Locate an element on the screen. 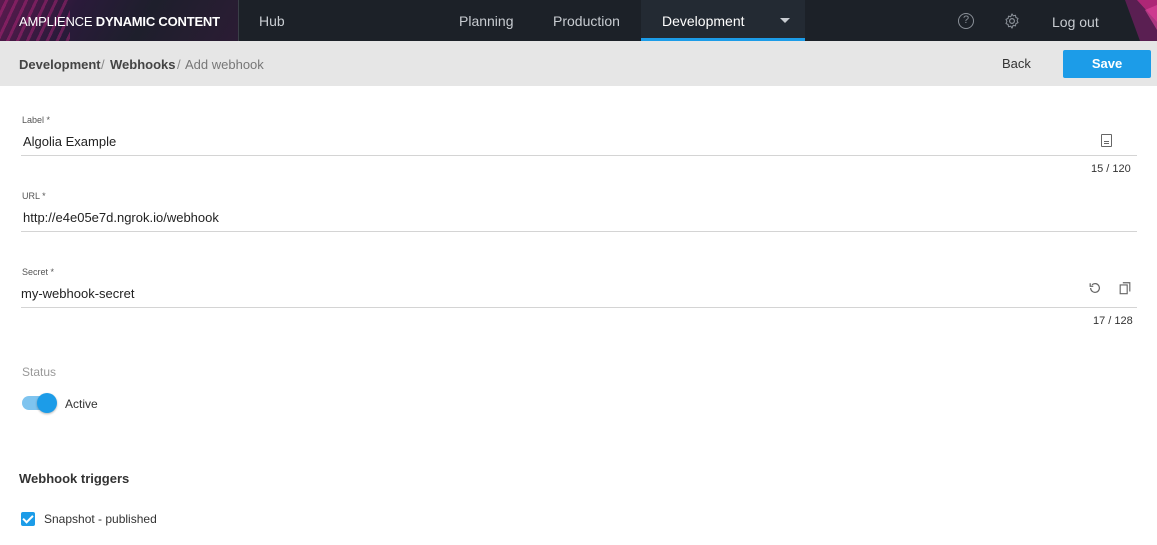 The image size is (1157, 545). secret-field-underline is located at coordinates (579, 307).